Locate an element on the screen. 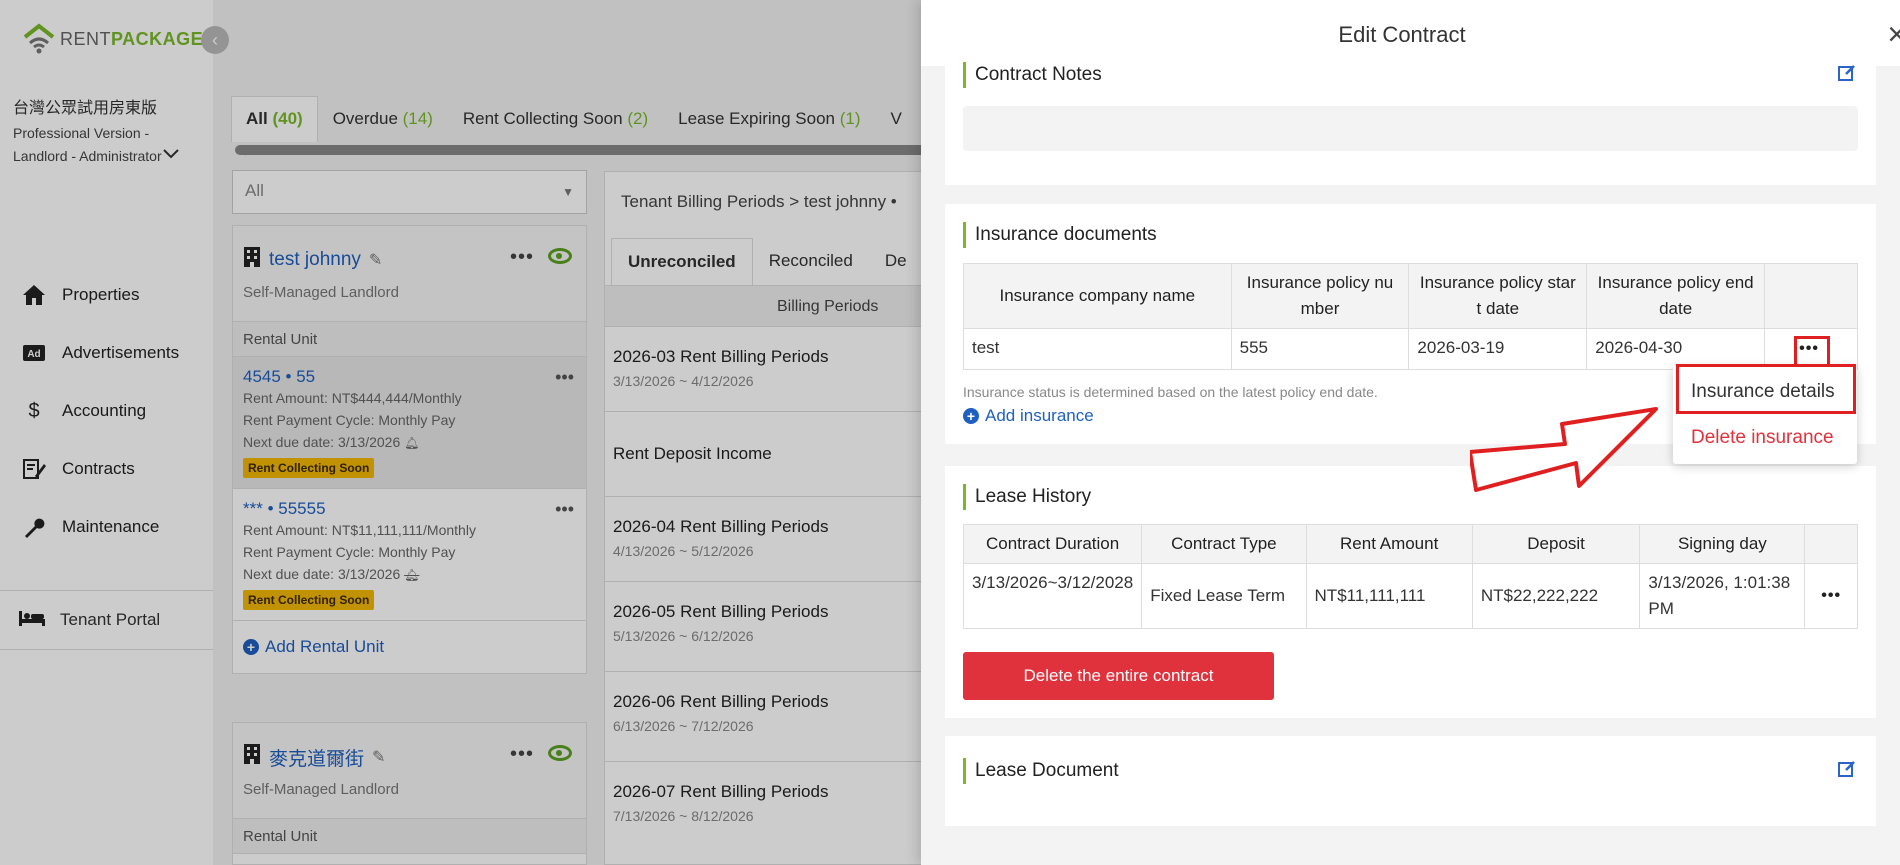 The image size is (1900, 865). lease-document-panel: Lease Document is located at coordinates (1410, 781).